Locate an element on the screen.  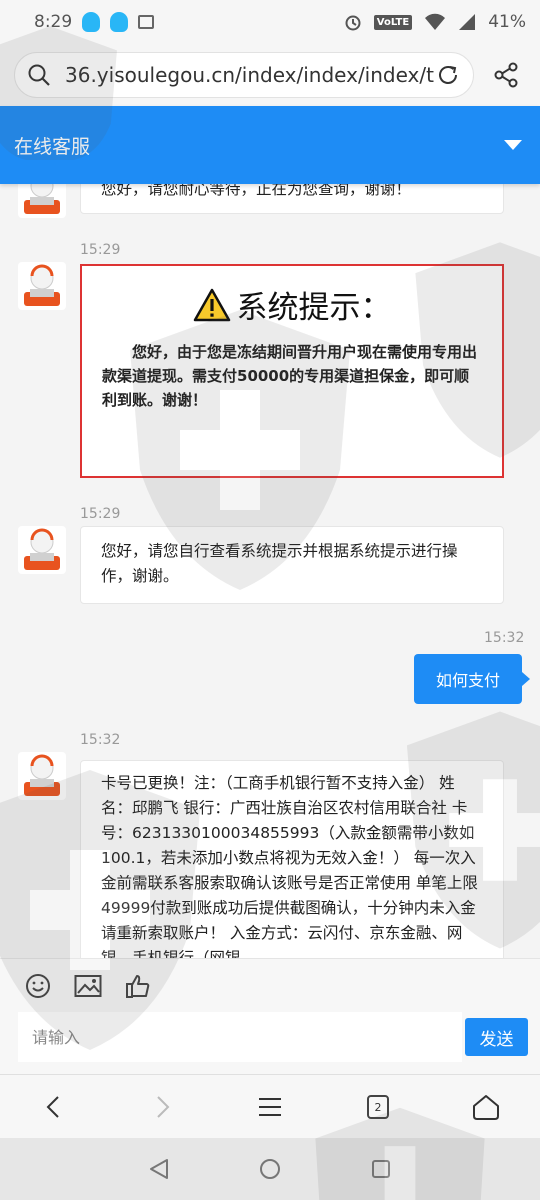
chevron-down-icon is located at coordinates (513, 145).